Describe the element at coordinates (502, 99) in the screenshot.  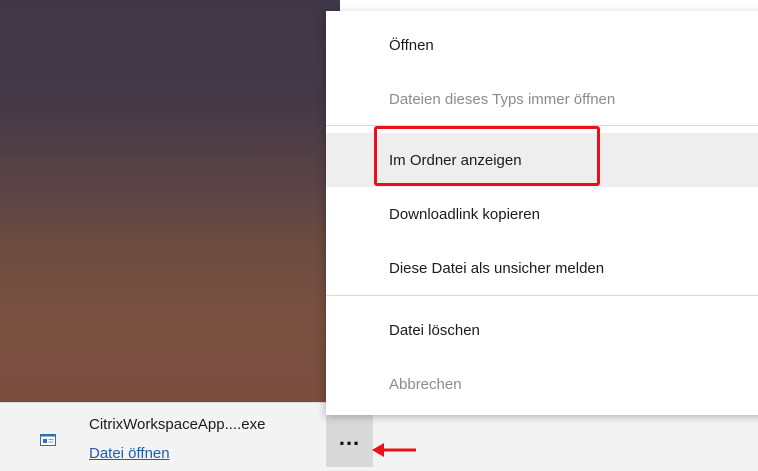
I see `menu-item-label: Dateien dieses Typs immer öffnen` at that location.